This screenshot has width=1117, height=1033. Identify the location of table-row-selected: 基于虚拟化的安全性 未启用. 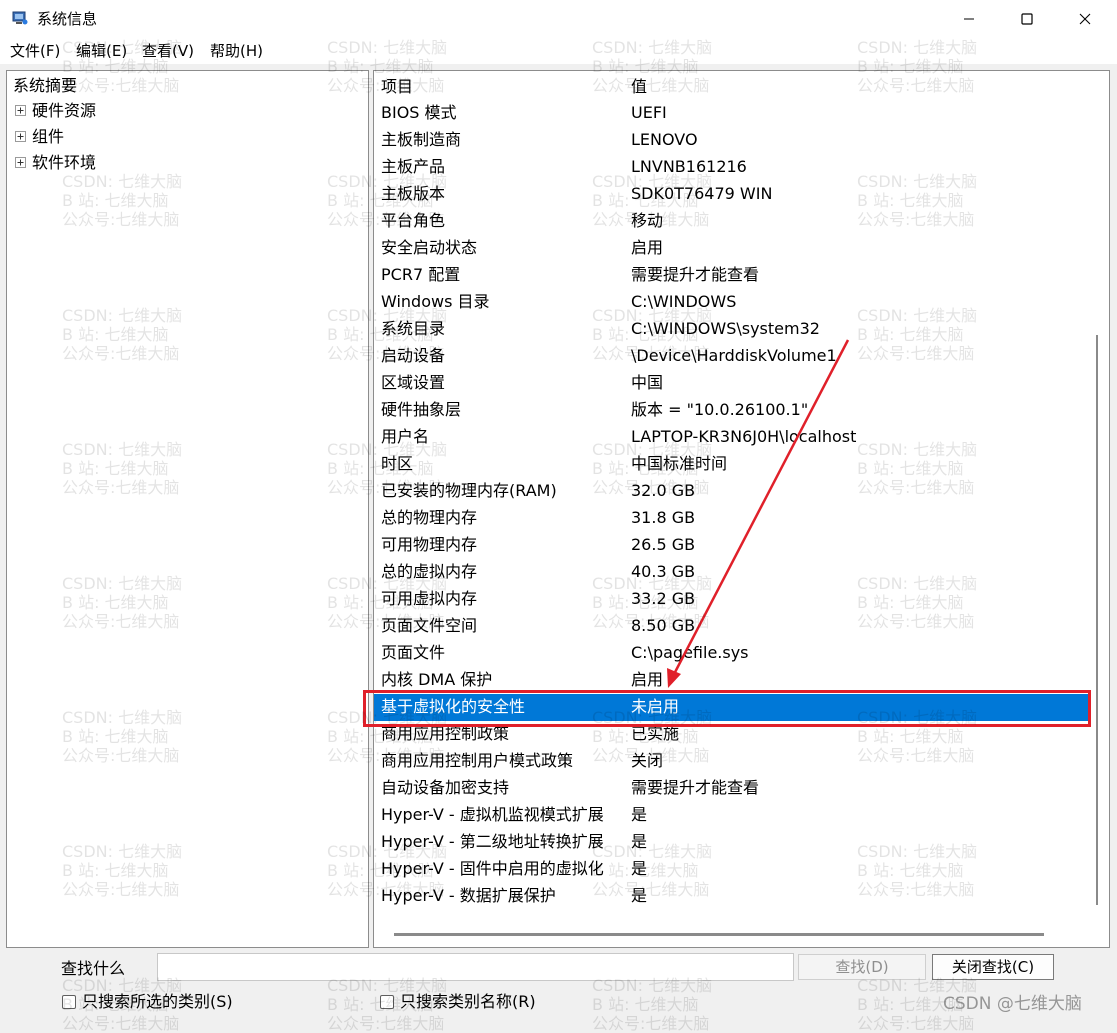
(732, 707).